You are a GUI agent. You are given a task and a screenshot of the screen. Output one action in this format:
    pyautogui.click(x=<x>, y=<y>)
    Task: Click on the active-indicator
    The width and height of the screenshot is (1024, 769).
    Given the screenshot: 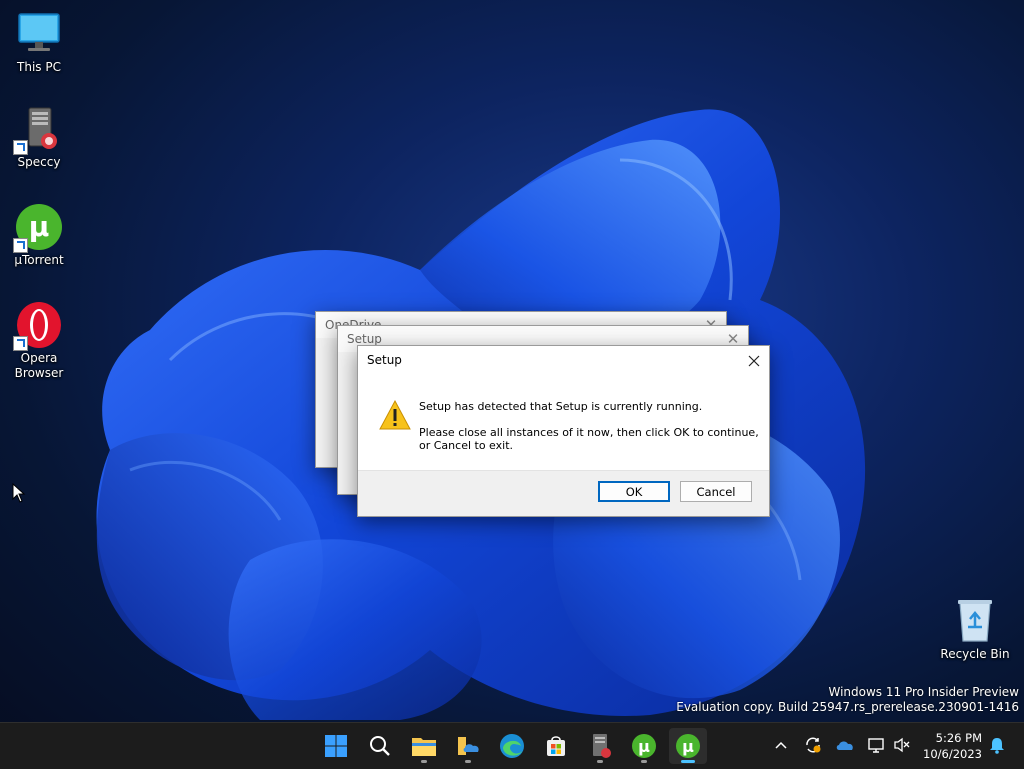 What is the action you would take?
    pyautogui.click(x=688, y=761)
    